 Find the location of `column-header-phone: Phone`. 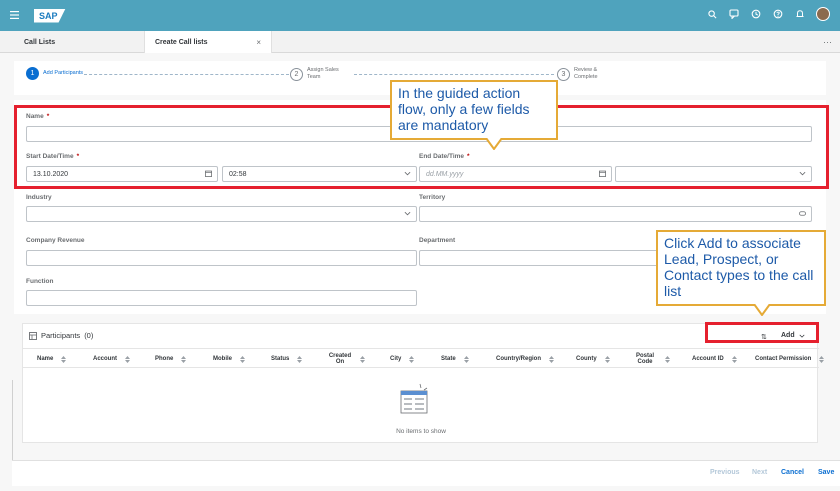

column-header-phone: Phone is located at coordinates (164, 359).